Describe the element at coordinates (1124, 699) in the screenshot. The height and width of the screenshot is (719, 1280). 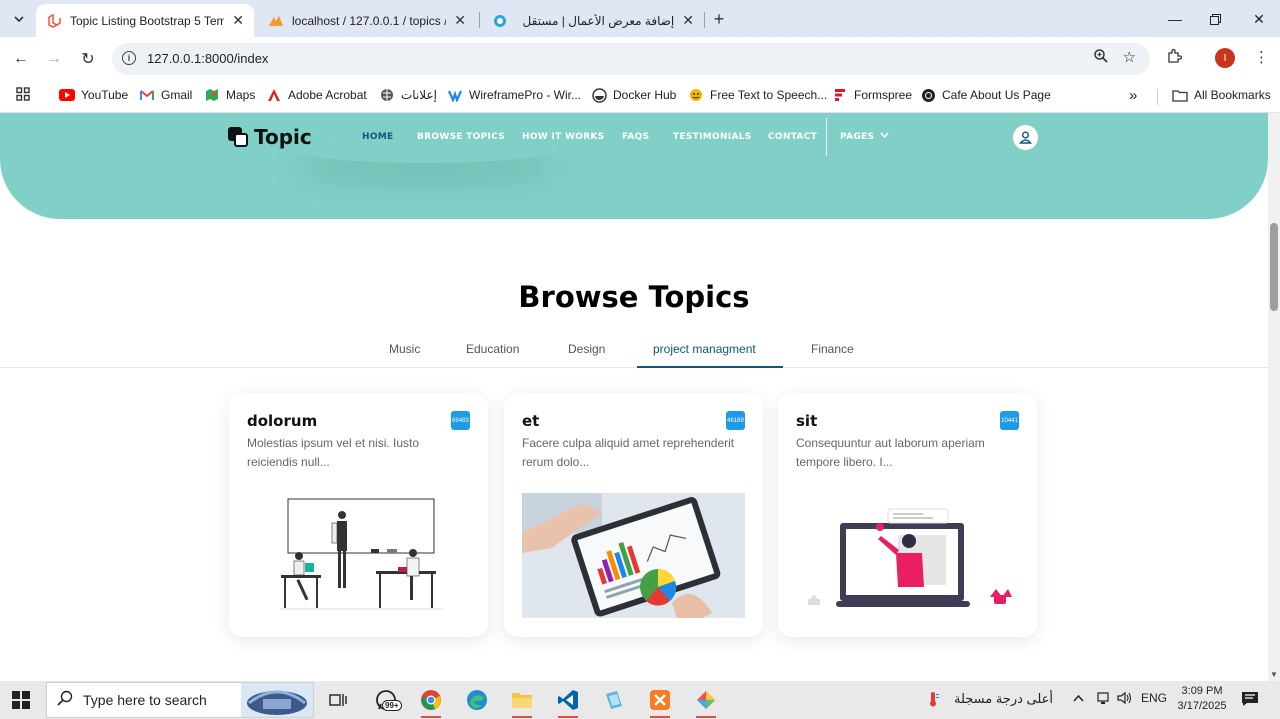
I see `volume-icon` at that location.